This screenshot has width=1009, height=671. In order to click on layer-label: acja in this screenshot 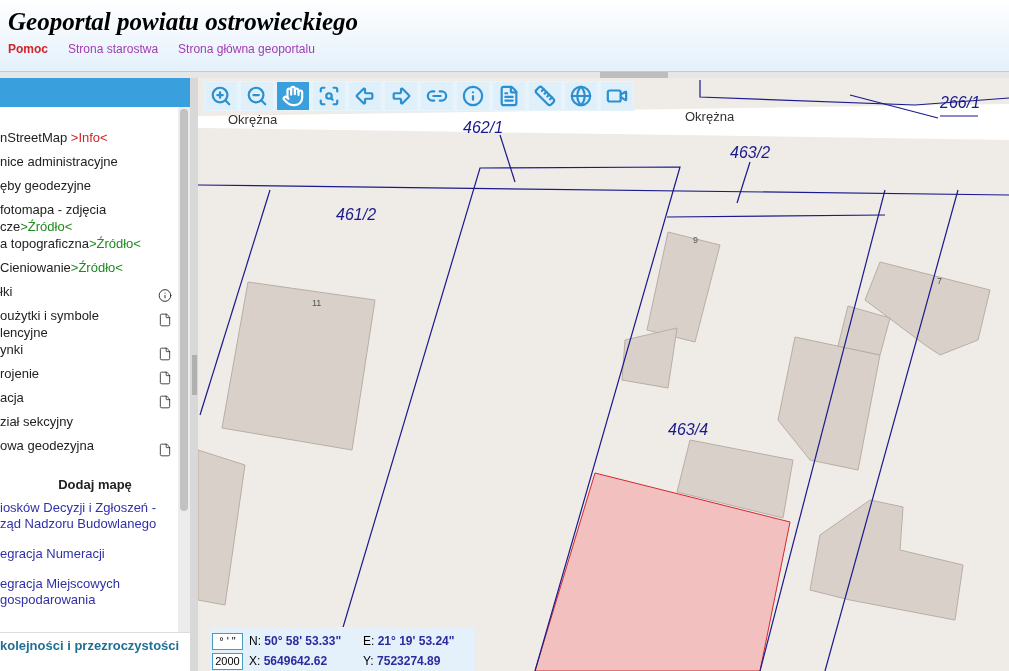, I will do `click(12, 397)`.